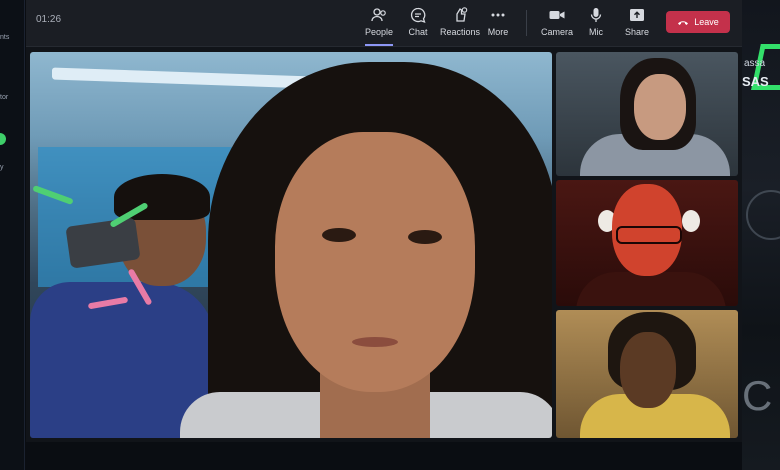 This screenshot has width=780, height=470. Describe the element at coordinates (375, 342) in the screenshot. I see `speaker-mouth` at that location.